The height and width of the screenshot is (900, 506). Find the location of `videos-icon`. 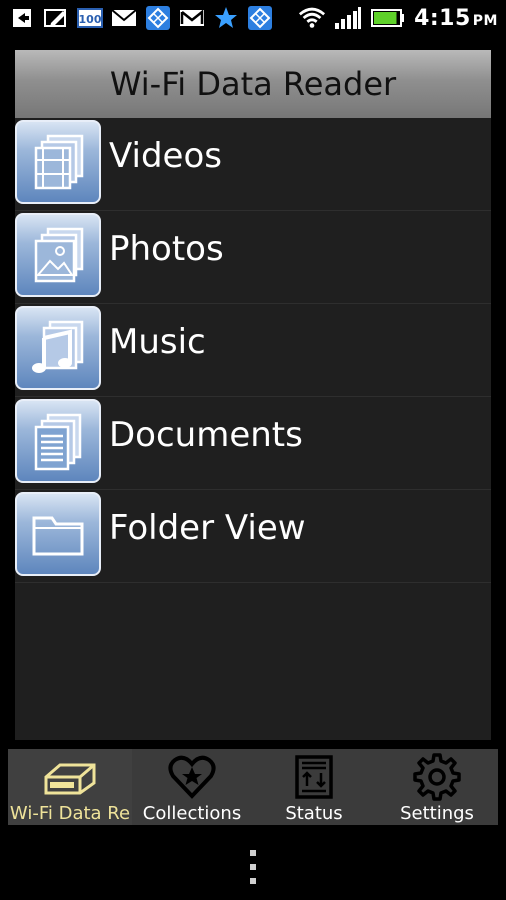

videos-icon is located at coordinates (58, 162).